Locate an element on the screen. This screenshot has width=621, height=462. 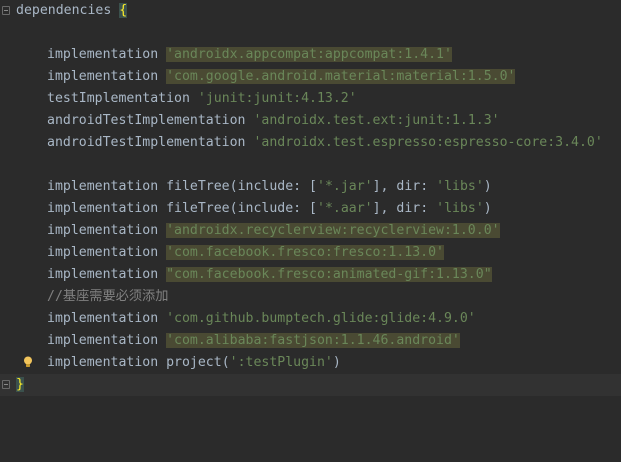
code-line: testImplementation 'junit:junit:4.13.2' is located at coordinates (310, 99).